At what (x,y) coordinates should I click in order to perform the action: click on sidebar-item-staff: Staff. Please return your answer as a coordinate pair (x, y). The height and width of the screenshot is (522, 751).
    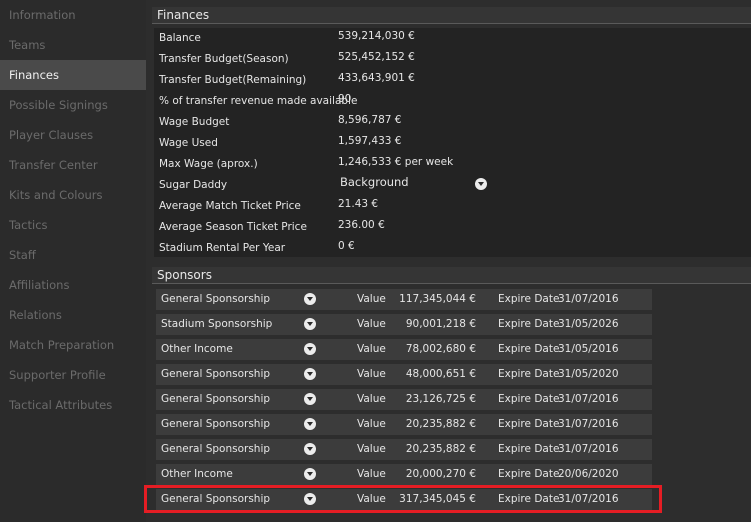
    Looking at the image, I should click on (73, 255).